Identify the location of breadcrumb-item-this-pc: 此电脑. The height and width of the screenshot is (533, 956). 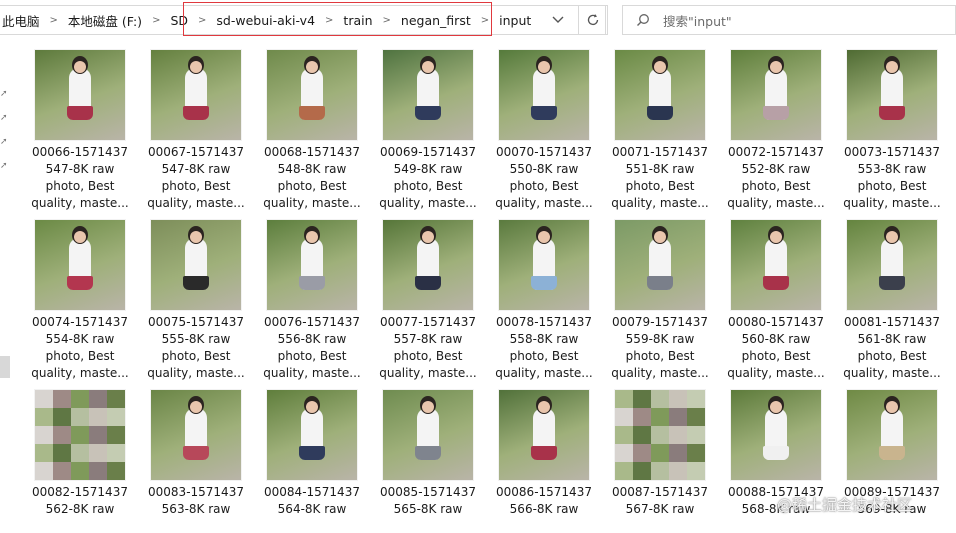
(21, 20).